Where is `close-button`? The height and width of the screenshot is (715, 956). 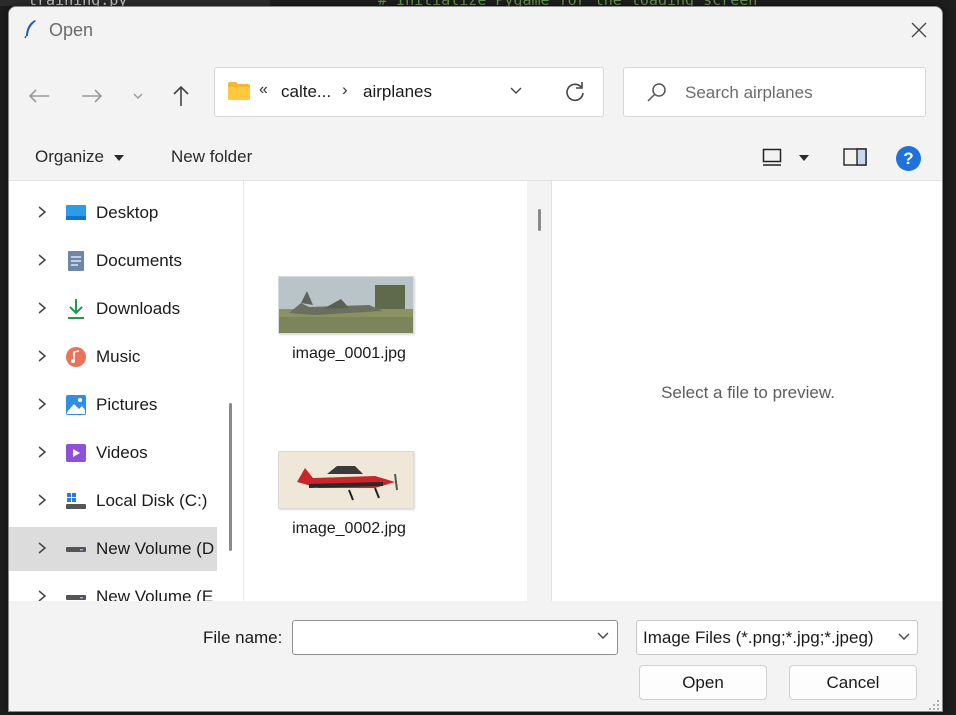 close-button is located at coordinates (919, 30).